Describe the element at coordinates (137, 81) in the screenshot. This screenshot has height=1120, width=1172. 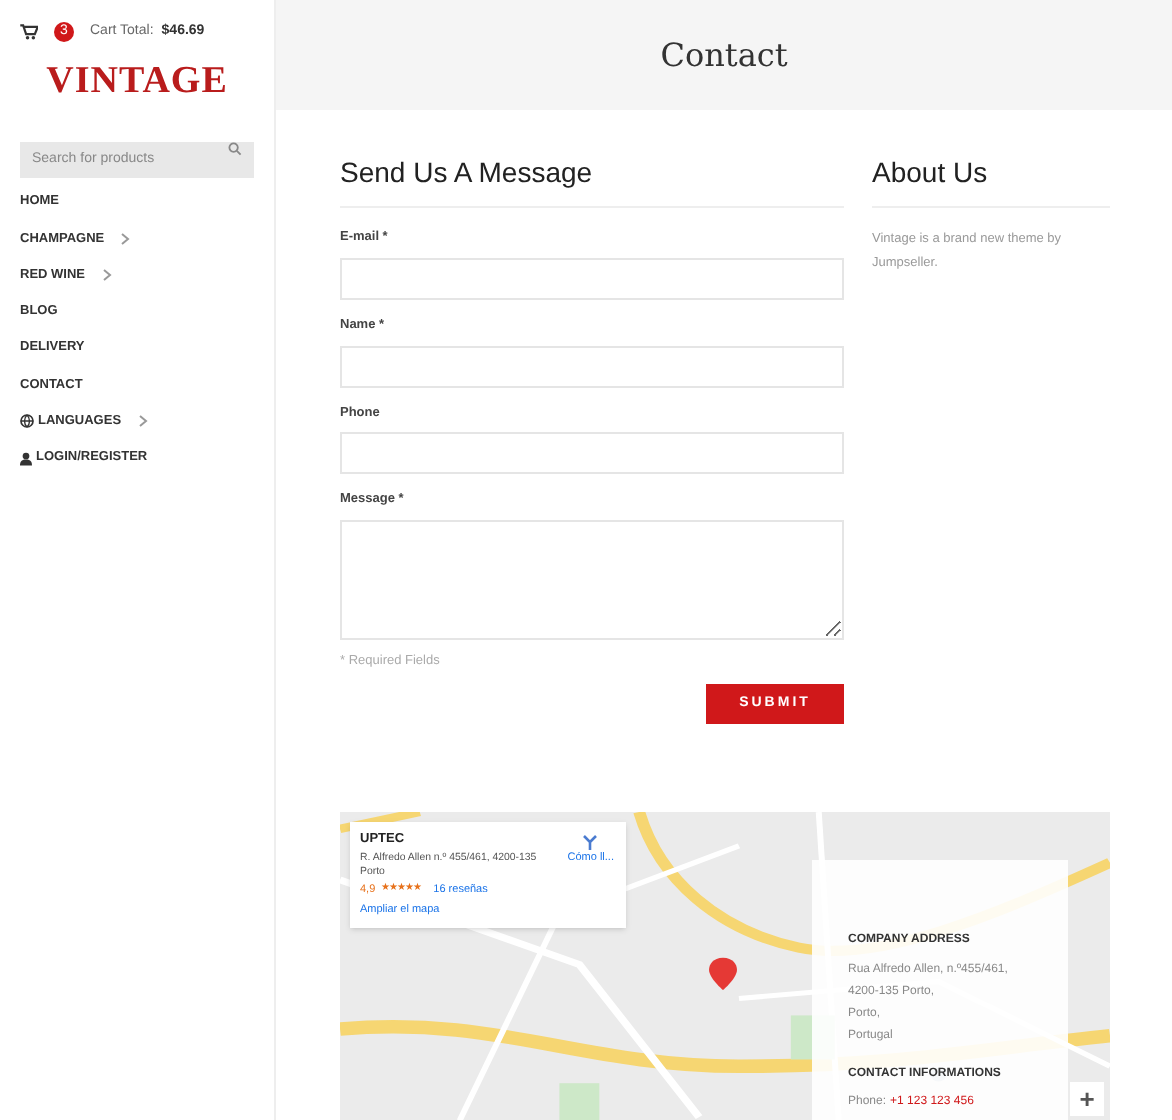
I see `logo: VINTAGE` at that location.